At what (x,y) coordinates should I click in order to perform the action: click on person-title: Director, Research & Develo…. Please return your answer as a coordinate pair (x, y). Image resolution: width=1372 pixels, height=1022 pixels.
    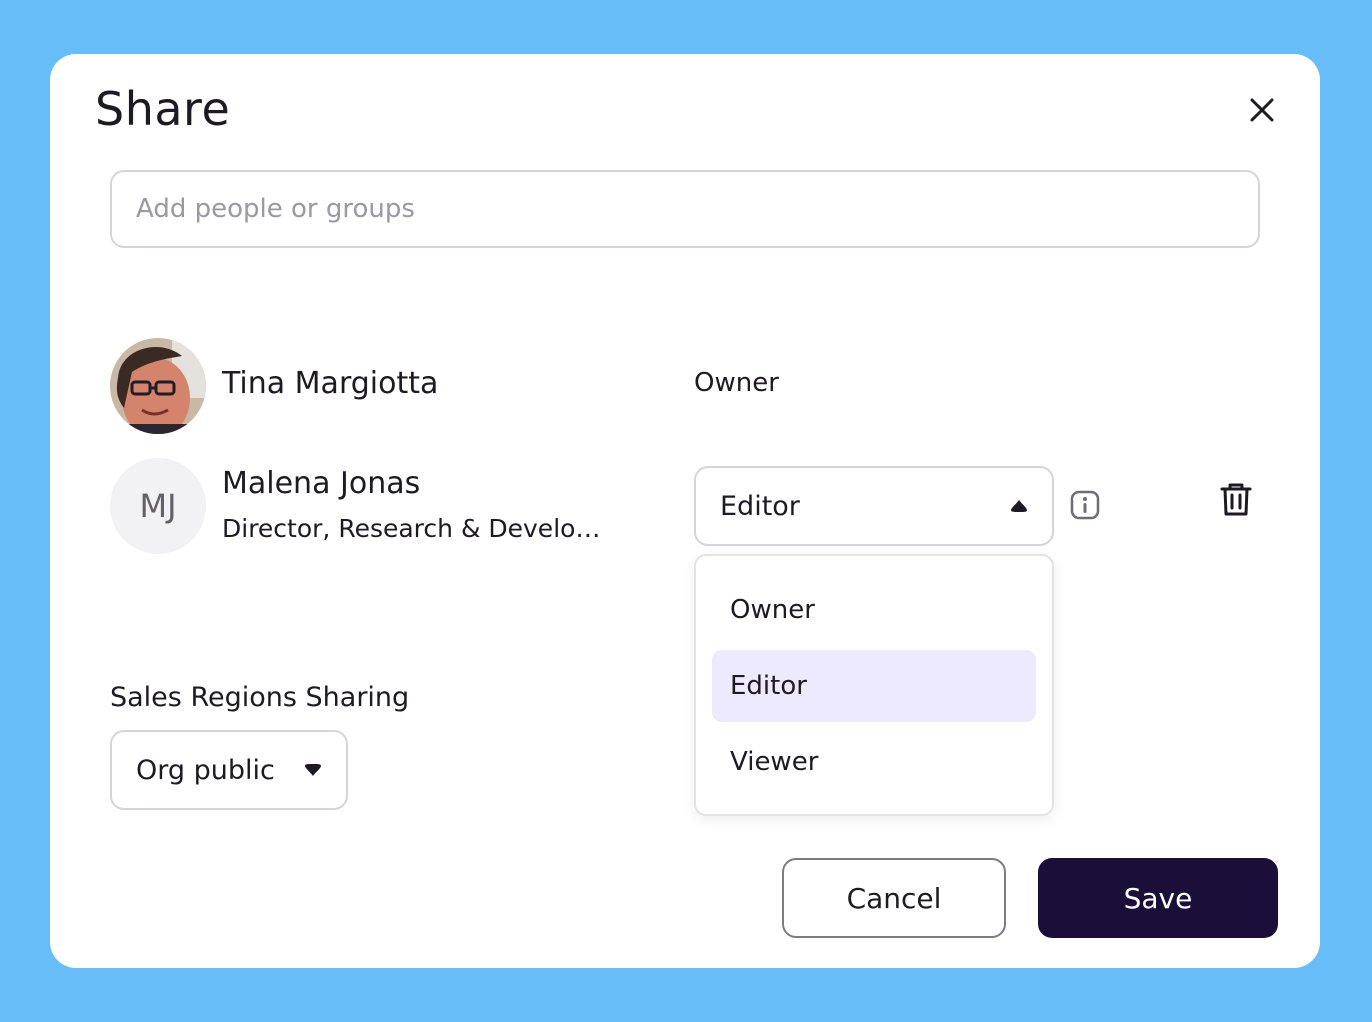
    Looking at the image, I should click on (411, 528).